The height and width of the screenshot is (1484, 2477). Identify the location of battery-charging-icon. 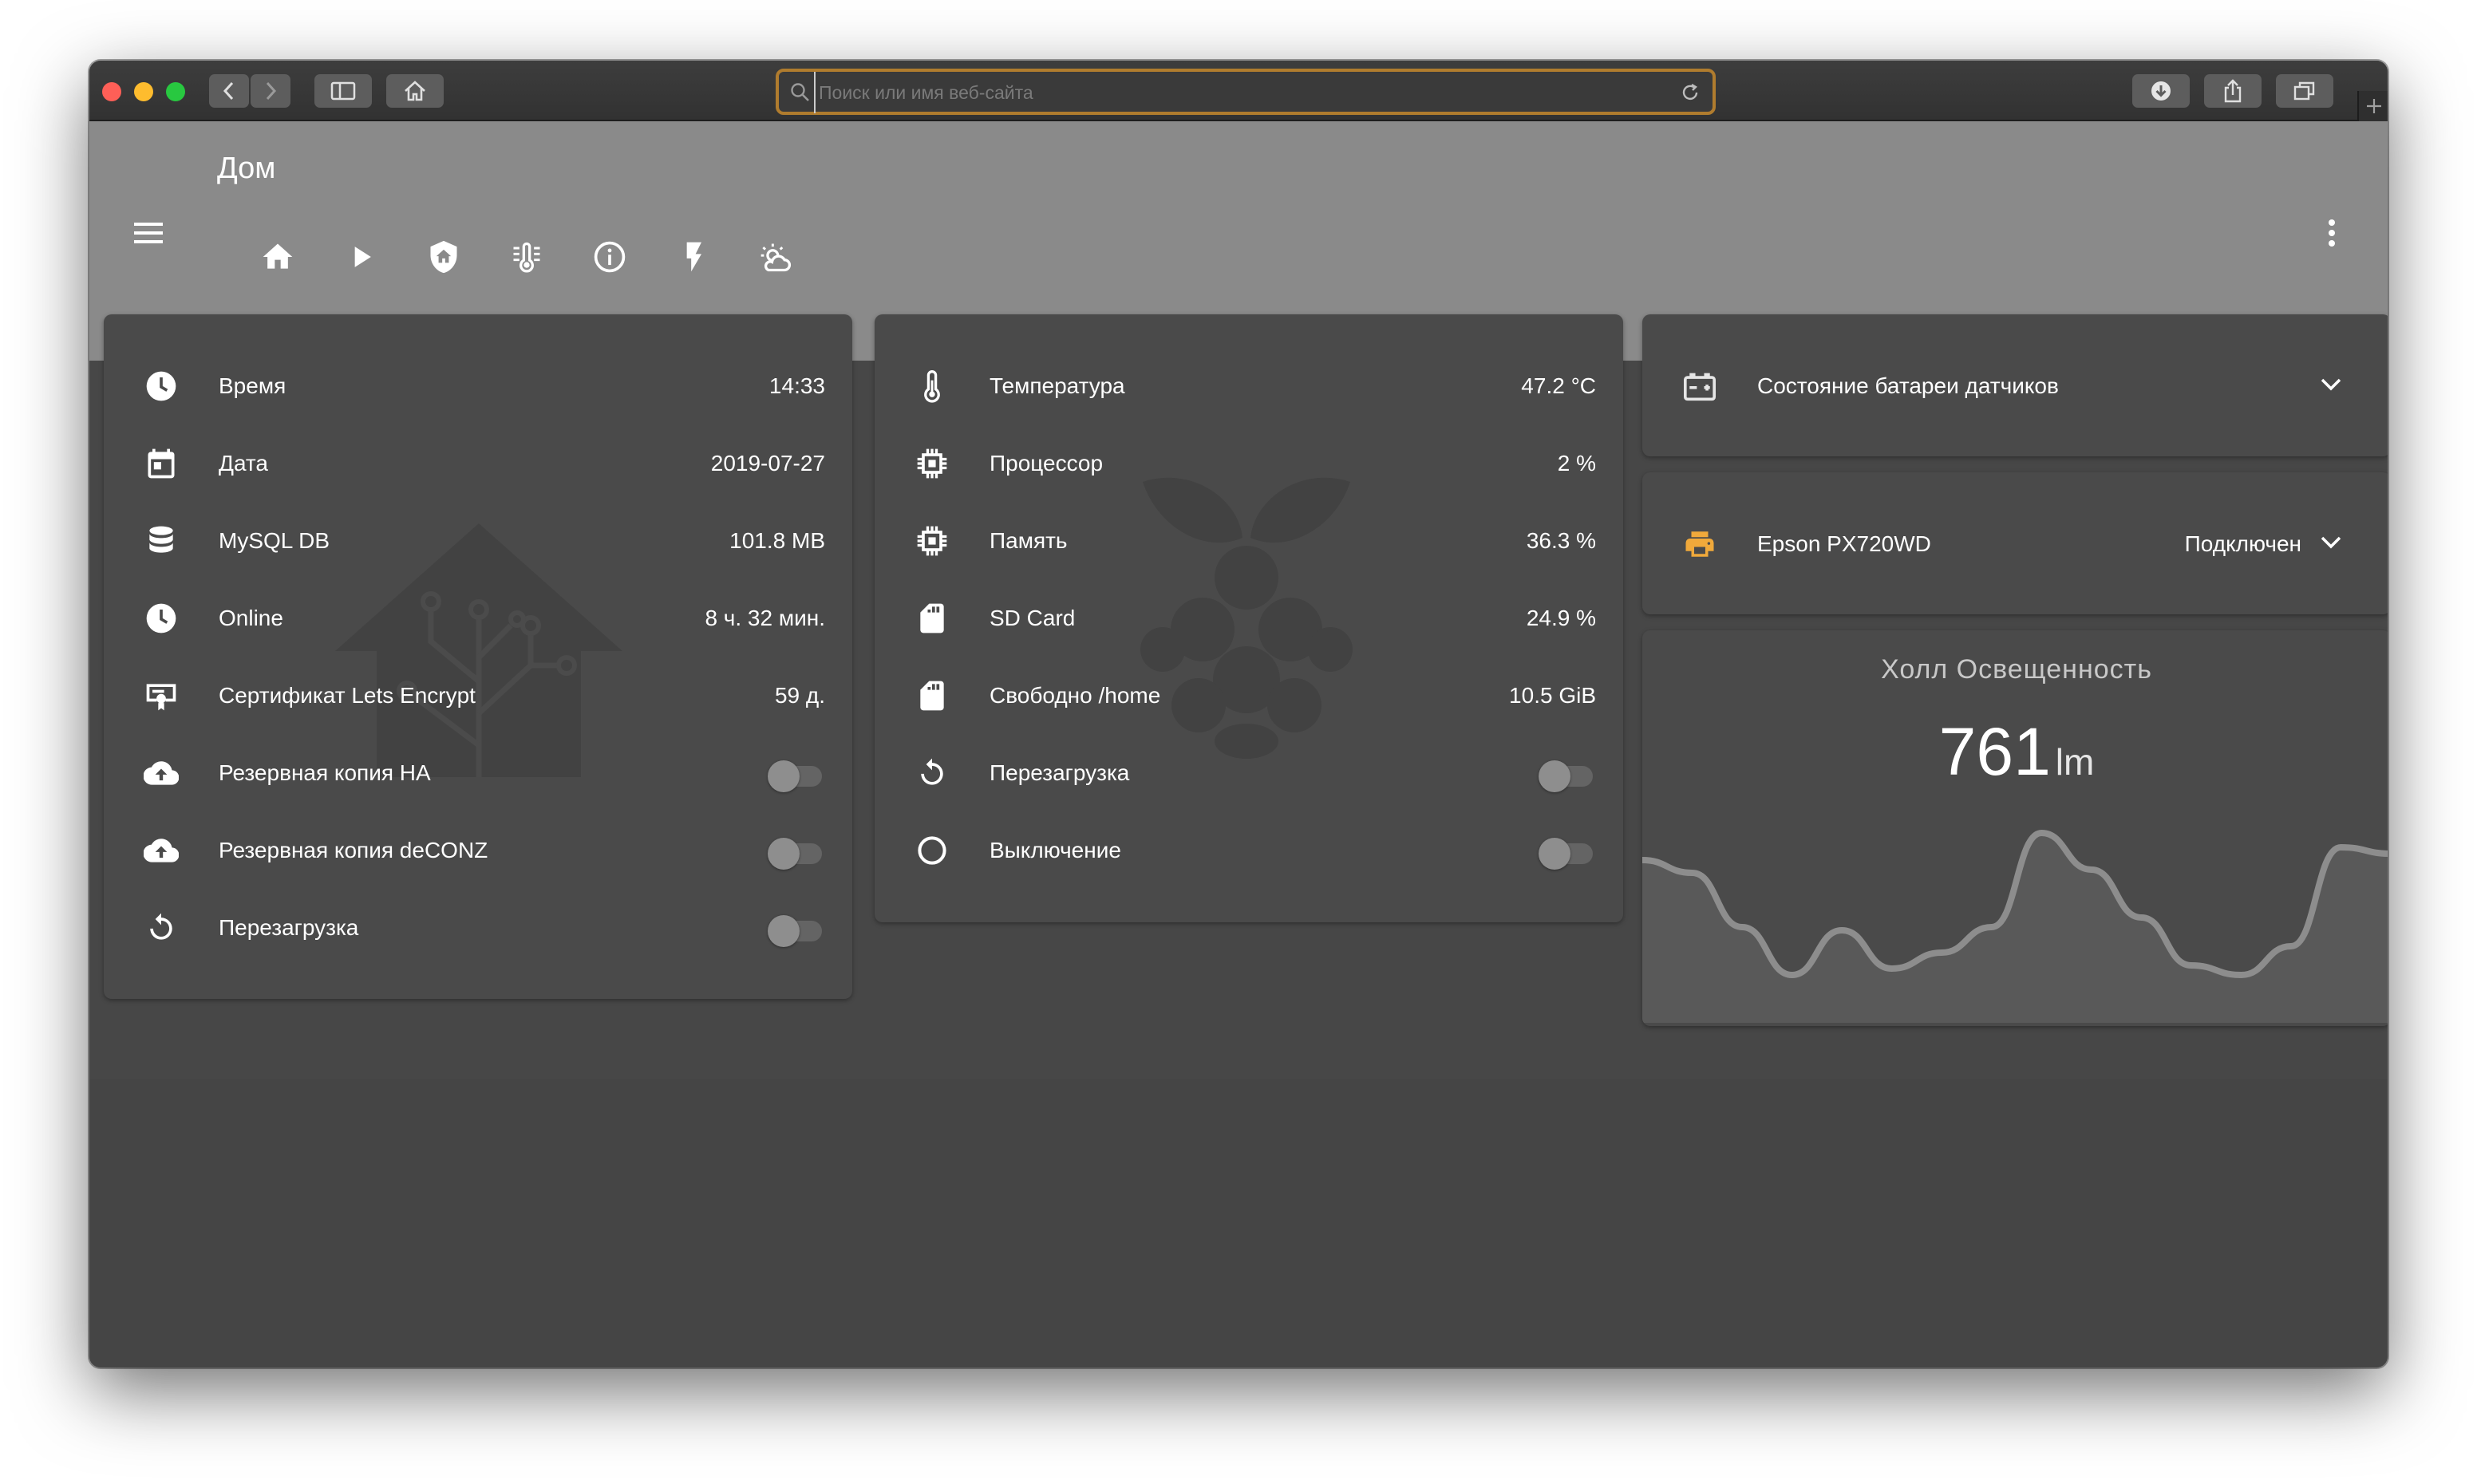
(1700, 387).